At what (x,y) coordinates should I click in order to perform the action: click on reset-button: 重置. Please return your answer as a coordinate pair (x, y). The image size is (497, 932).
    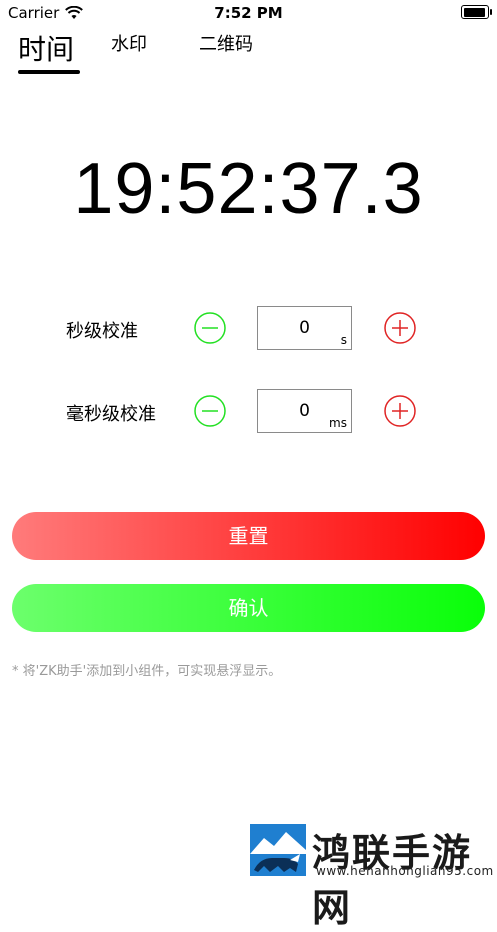
    Looking at the image, I should click on (248, 536).